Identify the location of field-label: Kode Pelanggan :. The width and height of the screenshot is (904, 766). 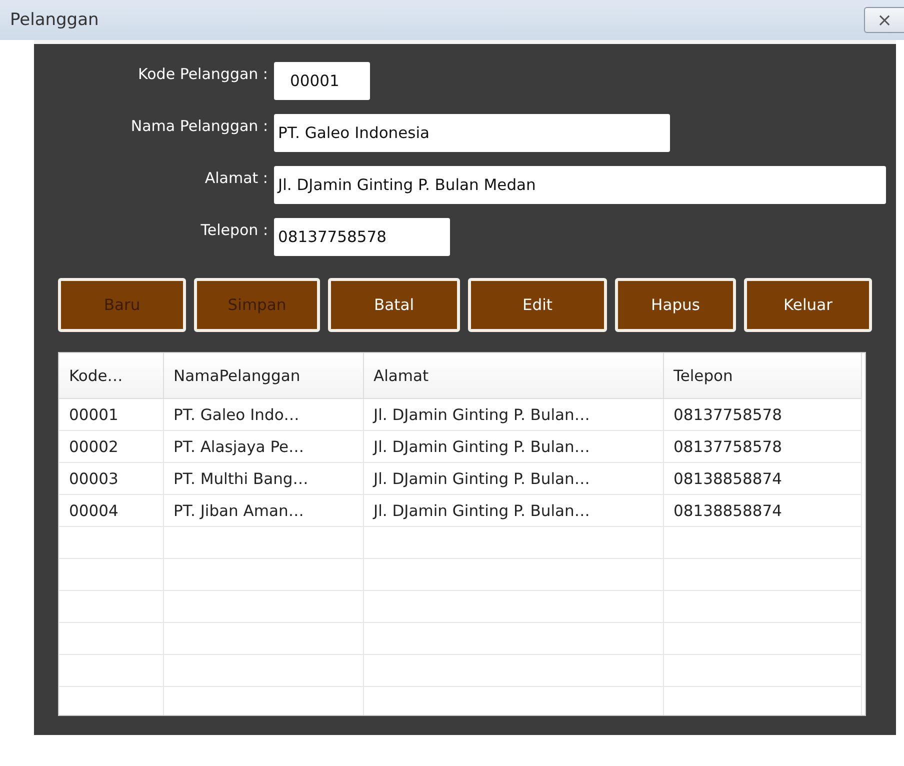
(203, 73).